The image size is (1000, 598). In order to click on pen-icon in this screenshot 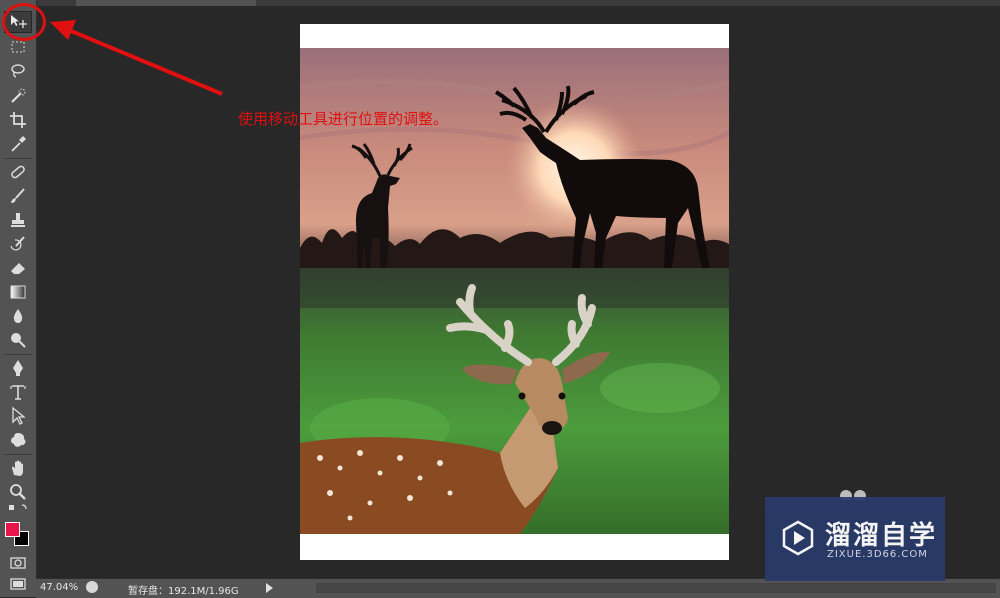, I will do `click(18, 368)`.